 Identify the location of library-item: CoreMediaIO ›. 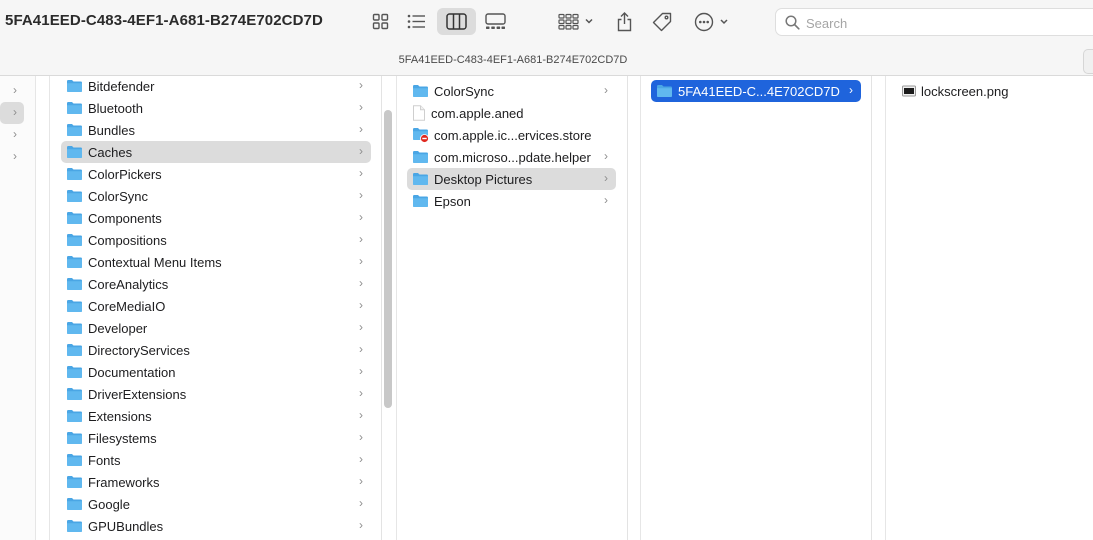
(216, 306).